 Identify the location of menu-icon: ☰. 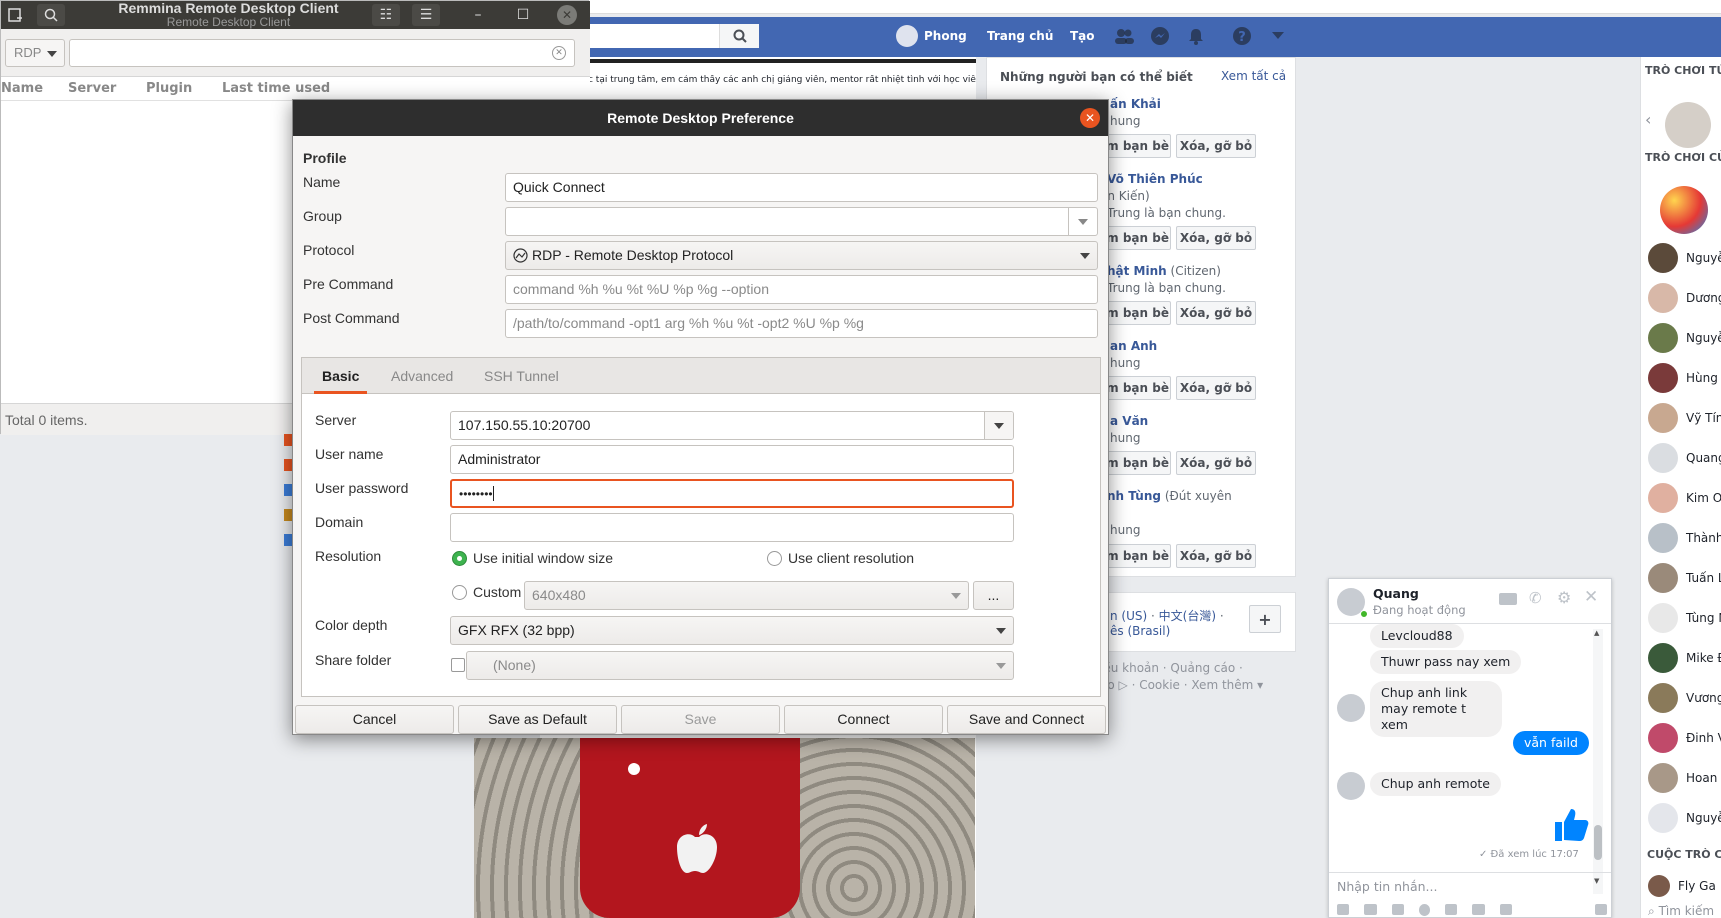
(426, 15).